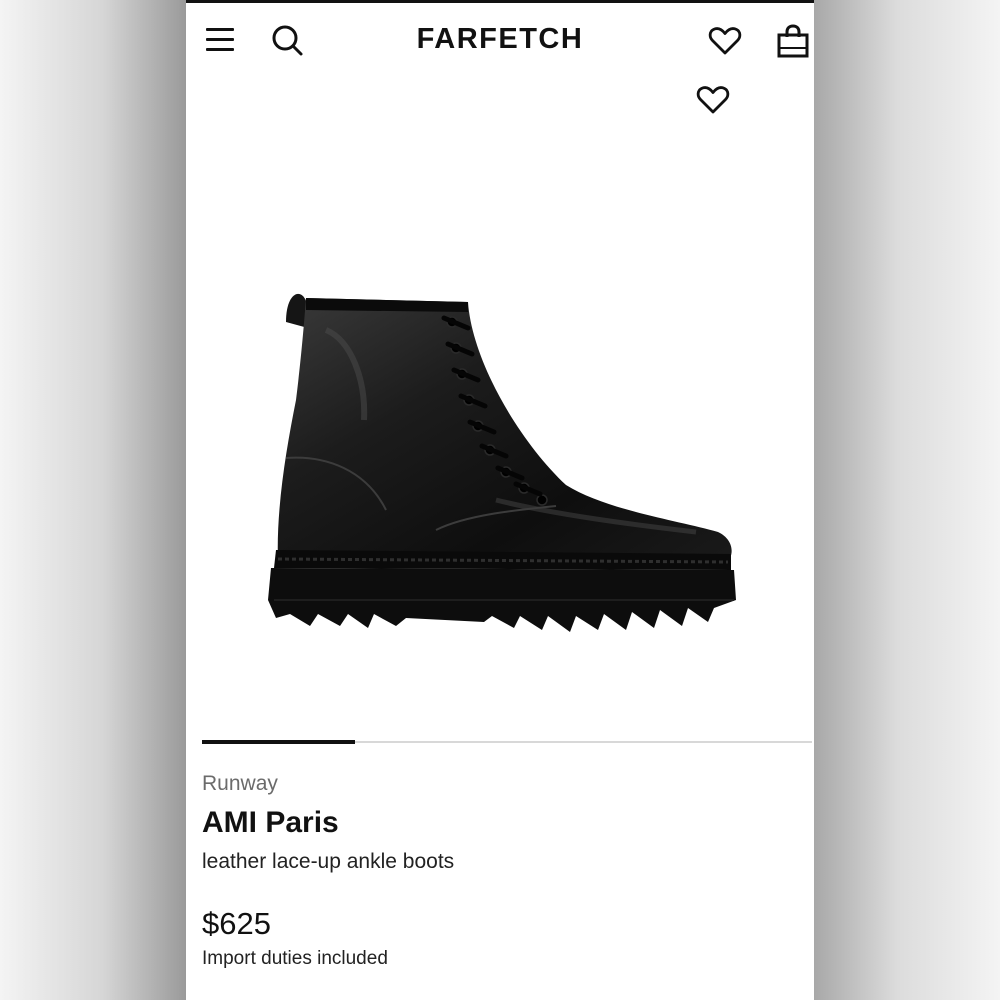 Image resolution: width=1000 pixels, height=1000 pixels. I want to click on image-gallery-progress-indicator, so click(278, 742).